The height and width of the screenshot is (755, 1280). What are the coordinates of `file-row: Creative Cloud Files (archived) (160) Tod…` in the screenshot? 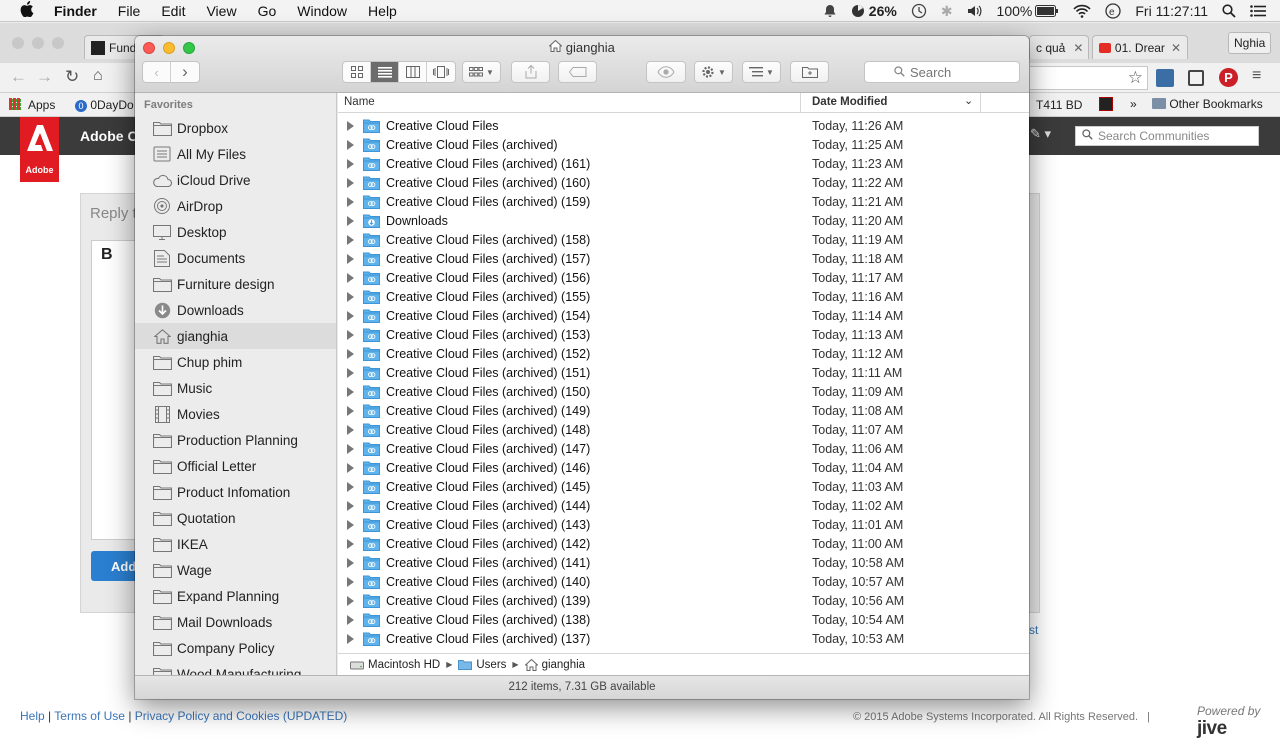 It's located at (683, 183).